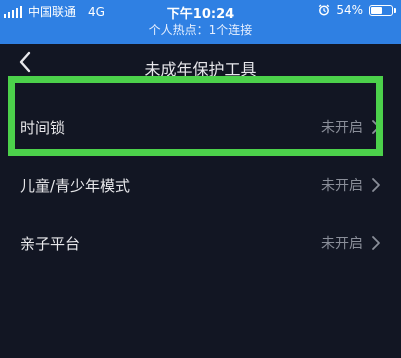 This screenshot has width=401, height=358. What do you see at coordinates (200, 69) in the screenshot?
I see `page-title: 未成年保护工具` at bounding box center [200, 69].